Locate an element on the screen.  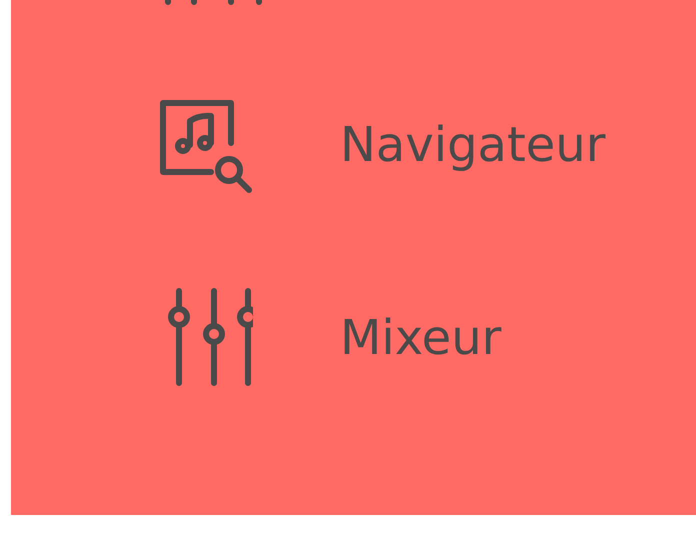
menu-item: Mixeur is located at coordinates (421, 338).